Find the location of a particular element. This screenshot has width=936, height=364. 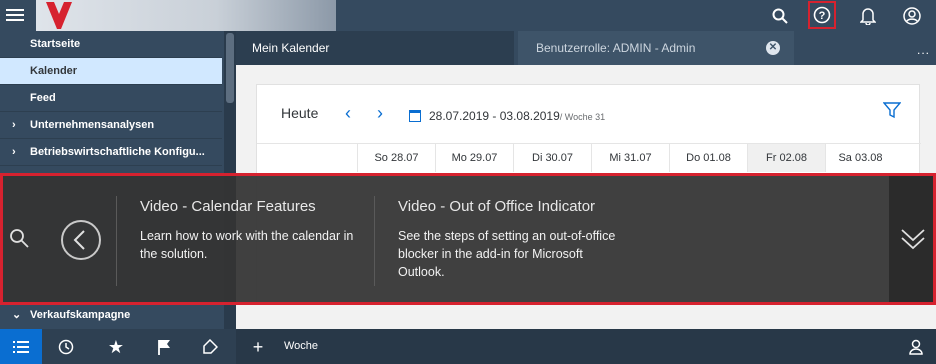

carousel-prev-button is located at coordinates (81, 240).